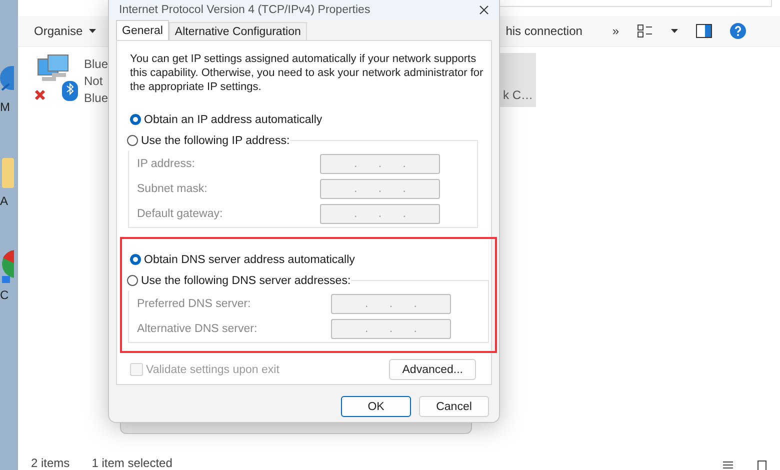  What do you see at coordinates (239, 280) in the screenshot?
I see `radio-option: Use the following DNS server addresses:` at bounding box center [239, 280].